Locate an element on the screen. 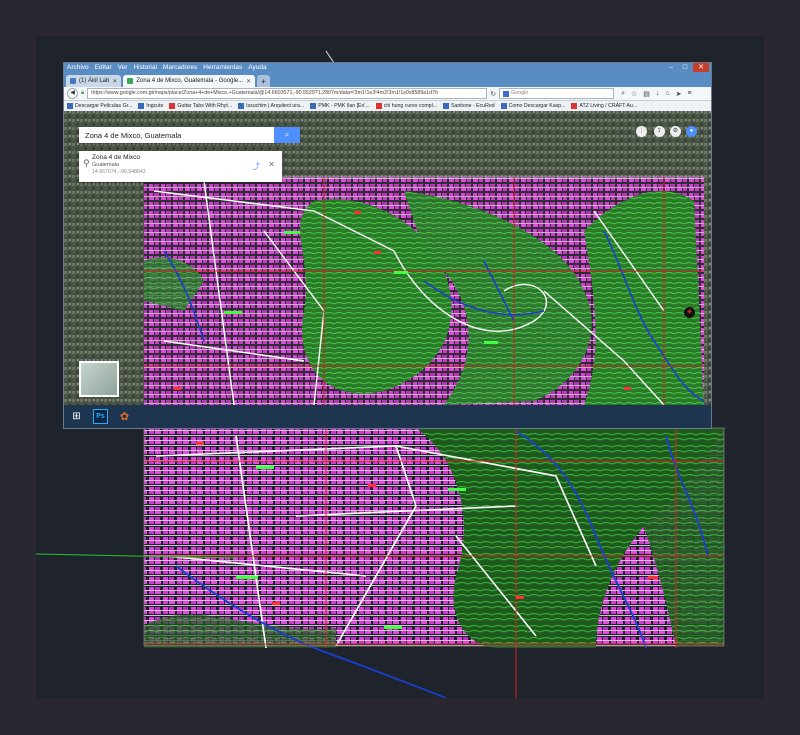 Image resolution: width=800 pixels, height=735 pixels. menu-item-marcadores: Marcadores is located at coordinates (180, 68).